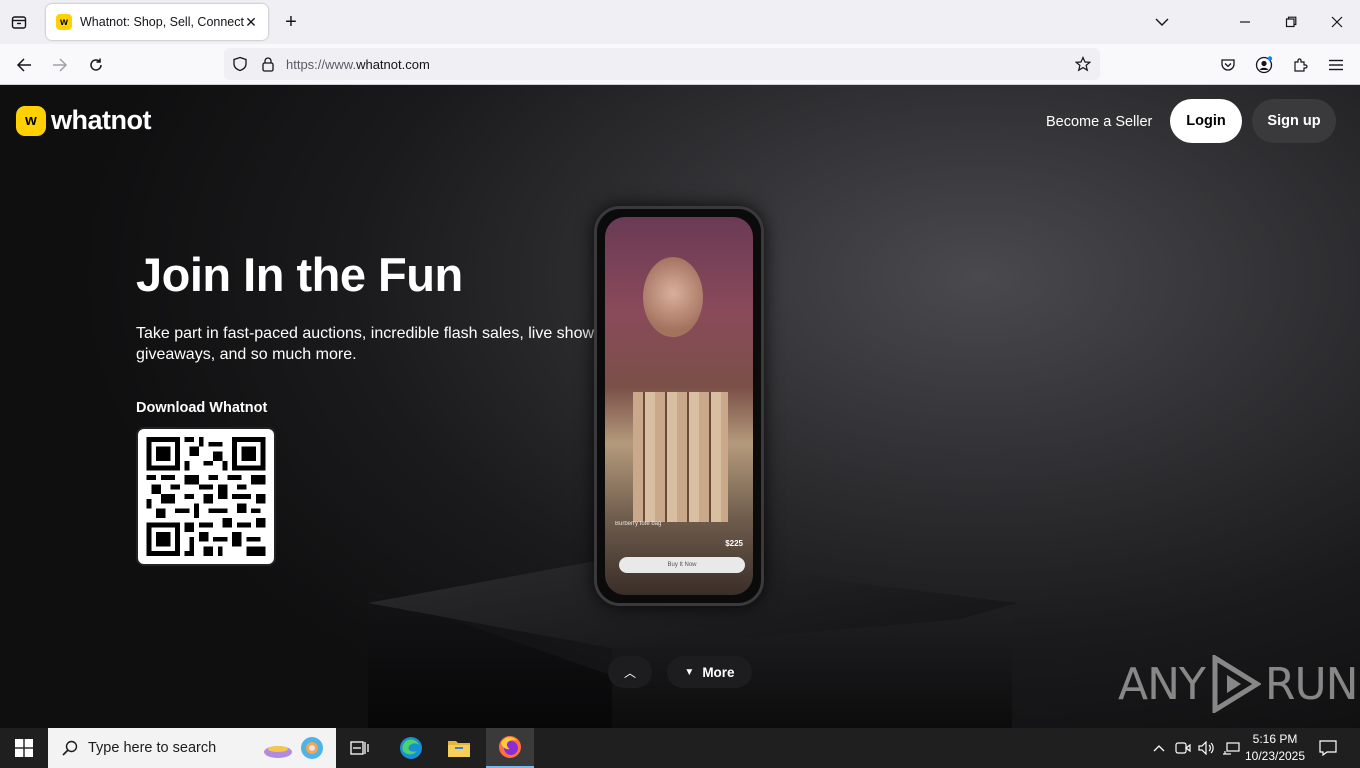 The image size is (1360, 768). I want to click on pocket-icon, so click(1228, 65).